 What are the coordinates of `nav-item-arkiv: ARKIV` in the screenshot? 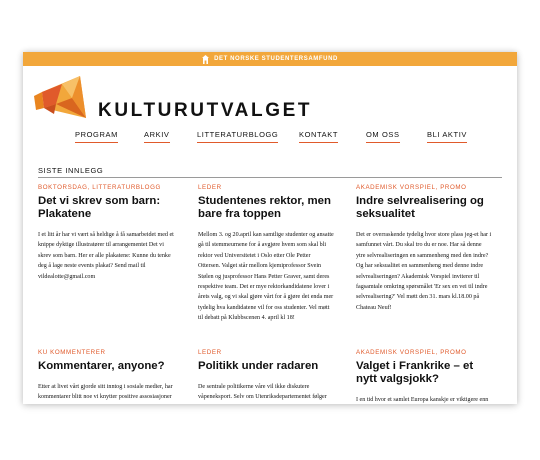 It's located at (157, 136).